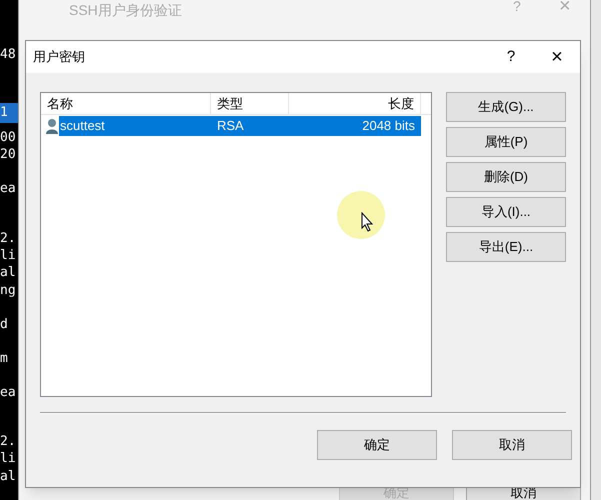  I want to click on pointer-icon, so click(367, 222).